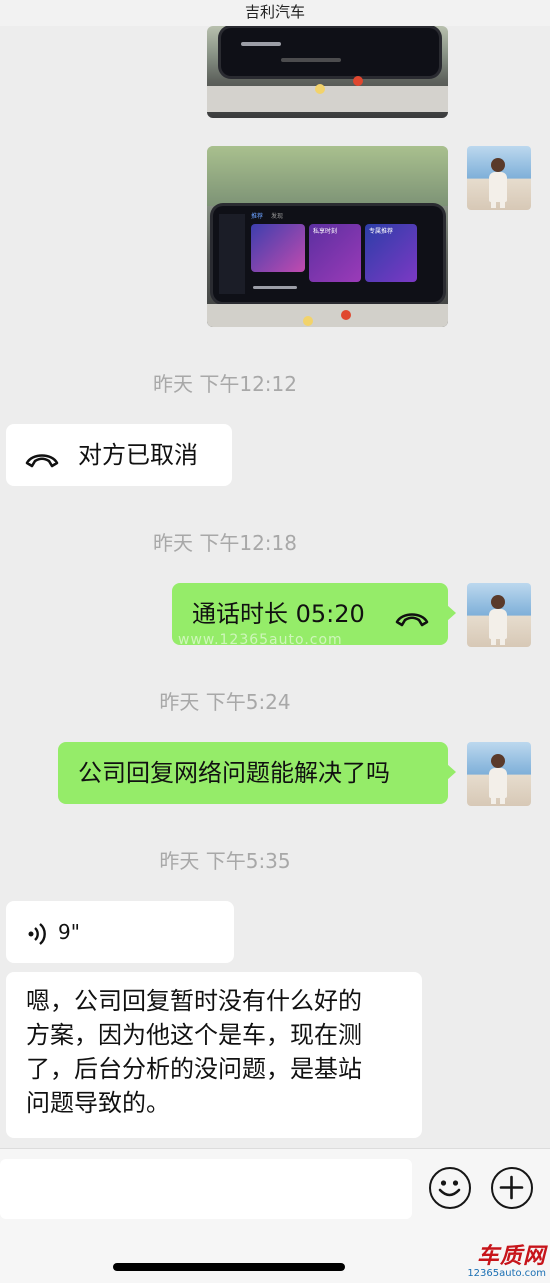 The width and height of the screenshot is (550, 1283). What do you see at coordinates (225, 384) in the screenshot?
I see `timestamp: 昨天 下午12:12` at bounding box center [225, 384].